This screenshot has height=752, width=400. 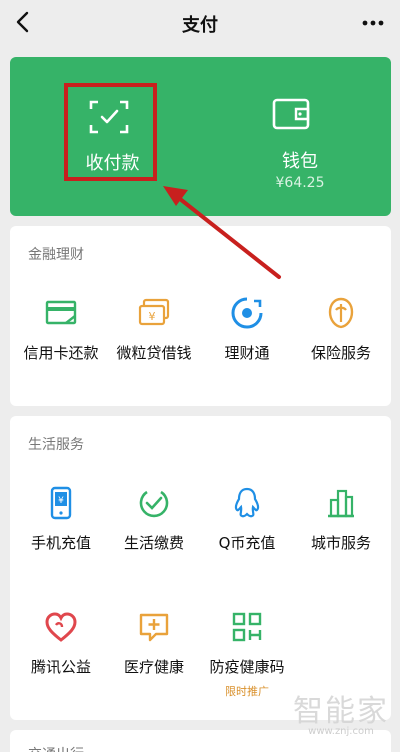 I want to click on nav-bar: 支付, so click(x=200, y=23).